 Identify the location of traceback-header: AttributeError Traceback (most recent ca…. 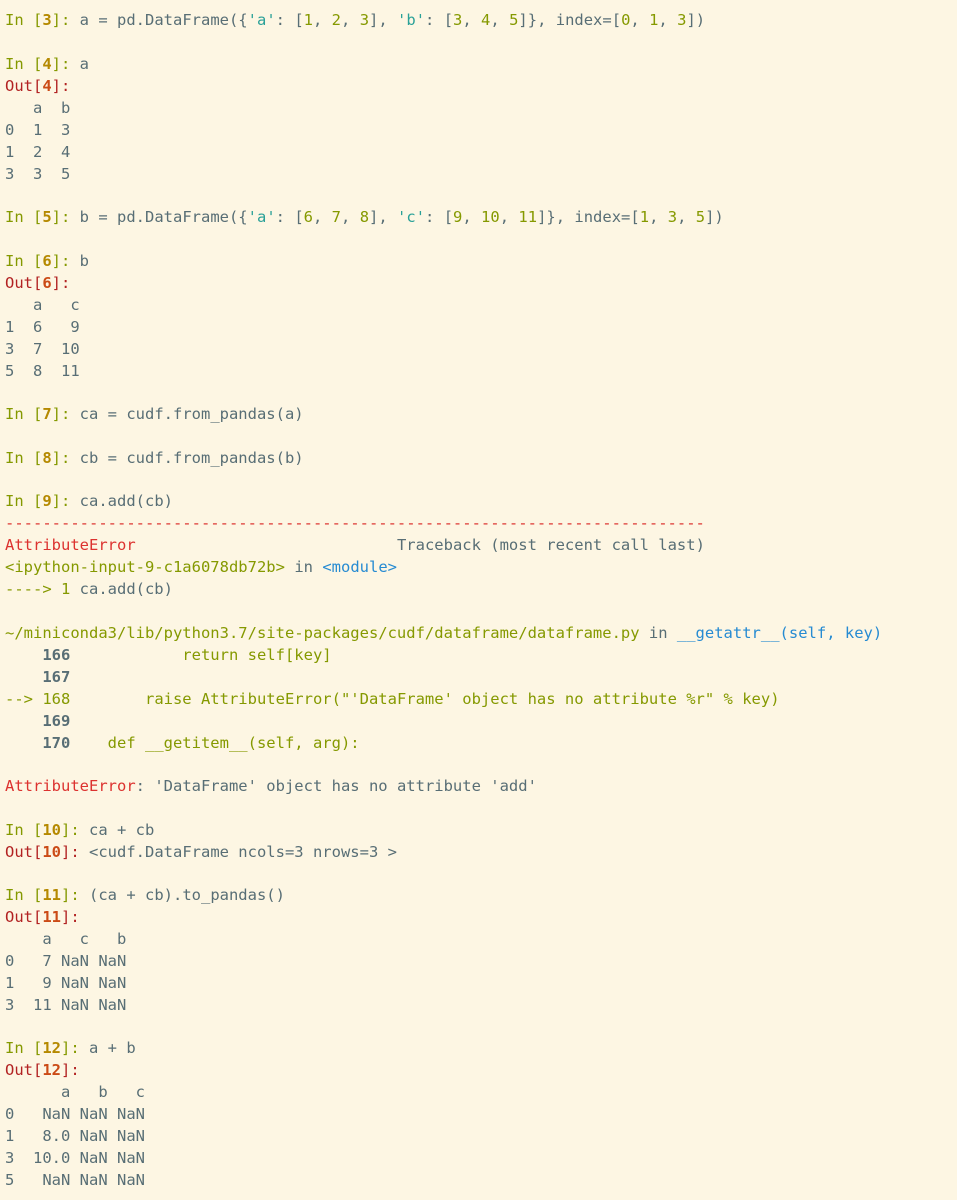
(355, 545).